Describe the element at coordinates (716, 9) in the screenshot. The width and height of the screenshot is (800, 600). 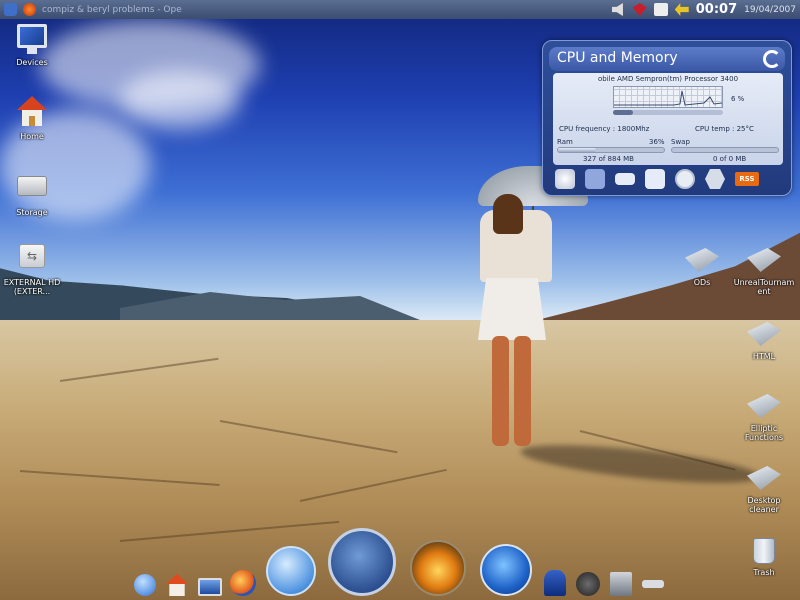
I see `panel-clock: 00:07` at that location.